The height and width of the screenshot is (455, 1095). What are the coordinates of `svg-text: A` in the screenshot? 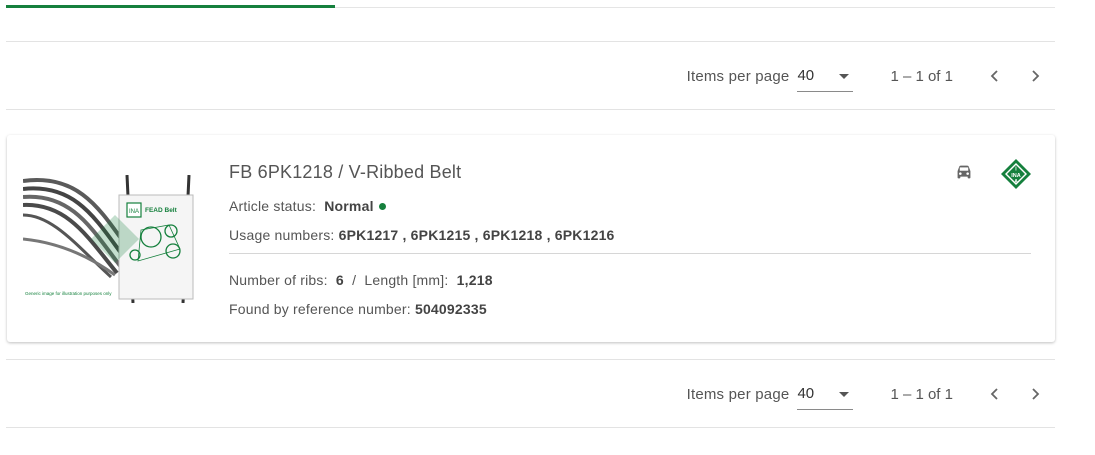 It's located at (1016, 182).